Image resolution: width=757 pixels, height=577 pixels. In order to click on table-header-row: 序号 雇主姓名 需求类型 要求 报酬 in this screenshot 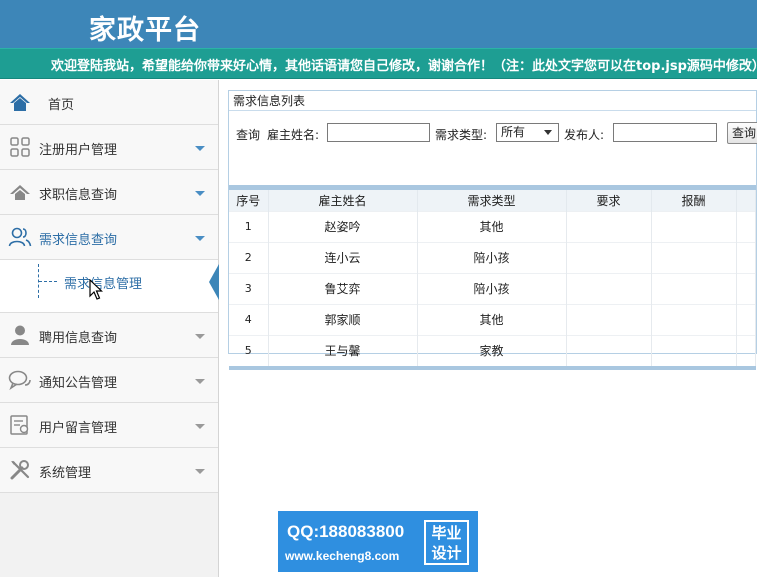, I will do `click(492, 200)`.